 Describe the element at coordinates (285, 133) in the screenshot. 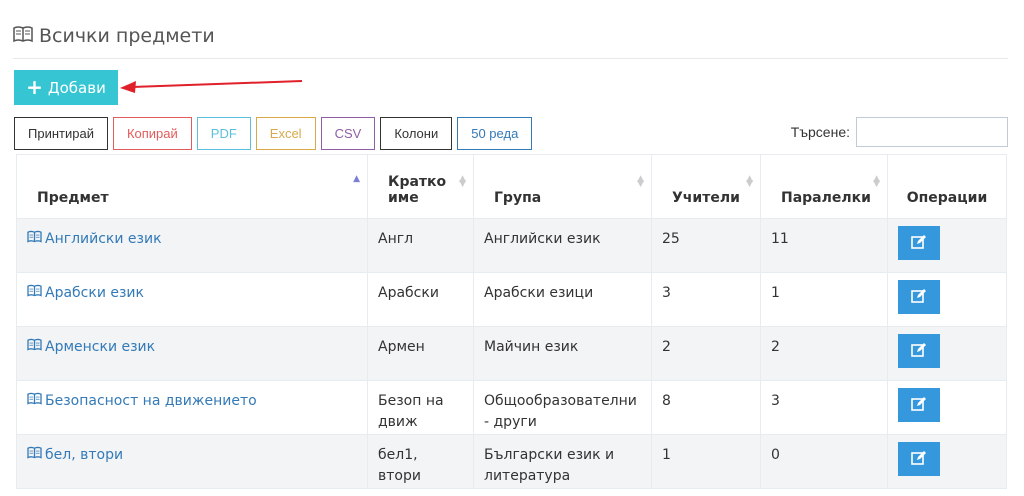

I see `export-button-3: Excel` at that location.